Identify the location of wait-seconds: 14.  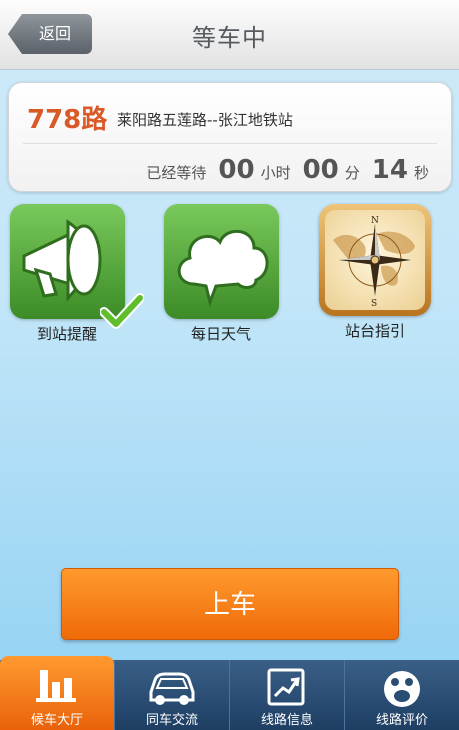
(389, 170).